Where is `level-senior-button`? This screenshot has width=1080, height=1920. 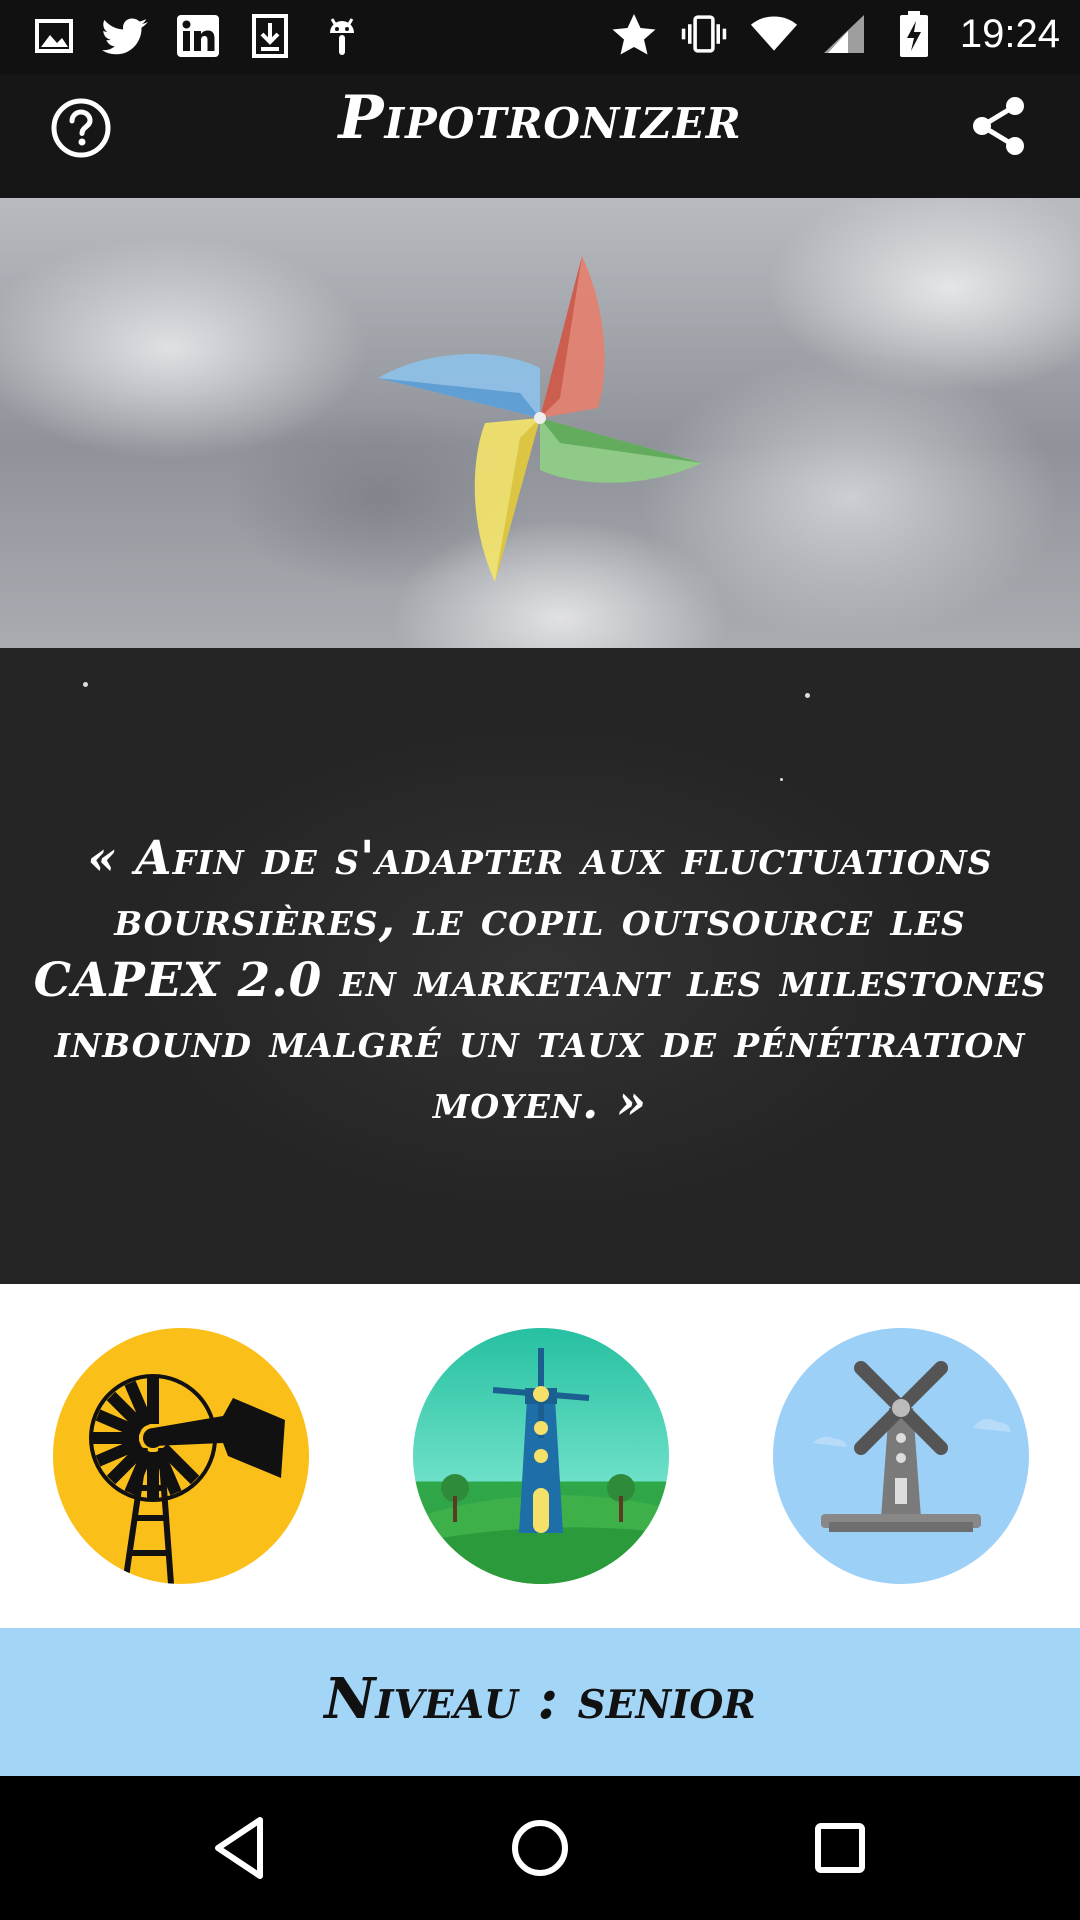
level-senior-button is located at coordinates (901, 1456).